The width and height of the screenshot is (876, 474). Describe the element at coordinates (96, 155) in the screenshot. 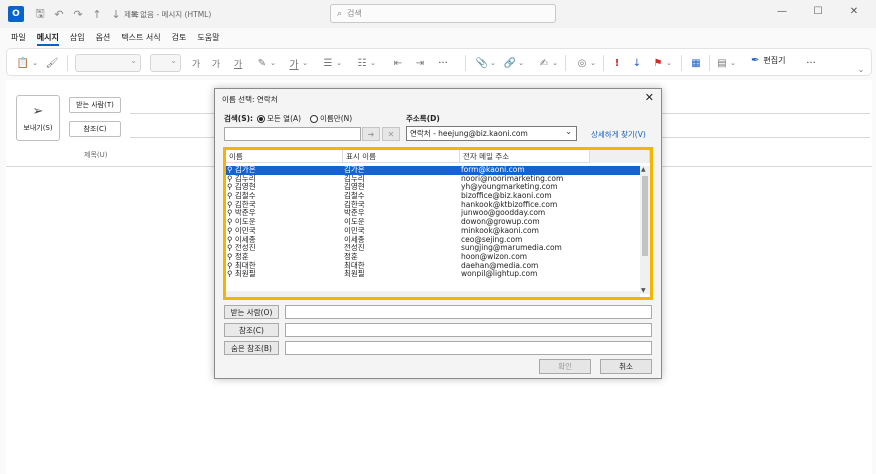

I see `subject-label: 제목(U)` at that location.